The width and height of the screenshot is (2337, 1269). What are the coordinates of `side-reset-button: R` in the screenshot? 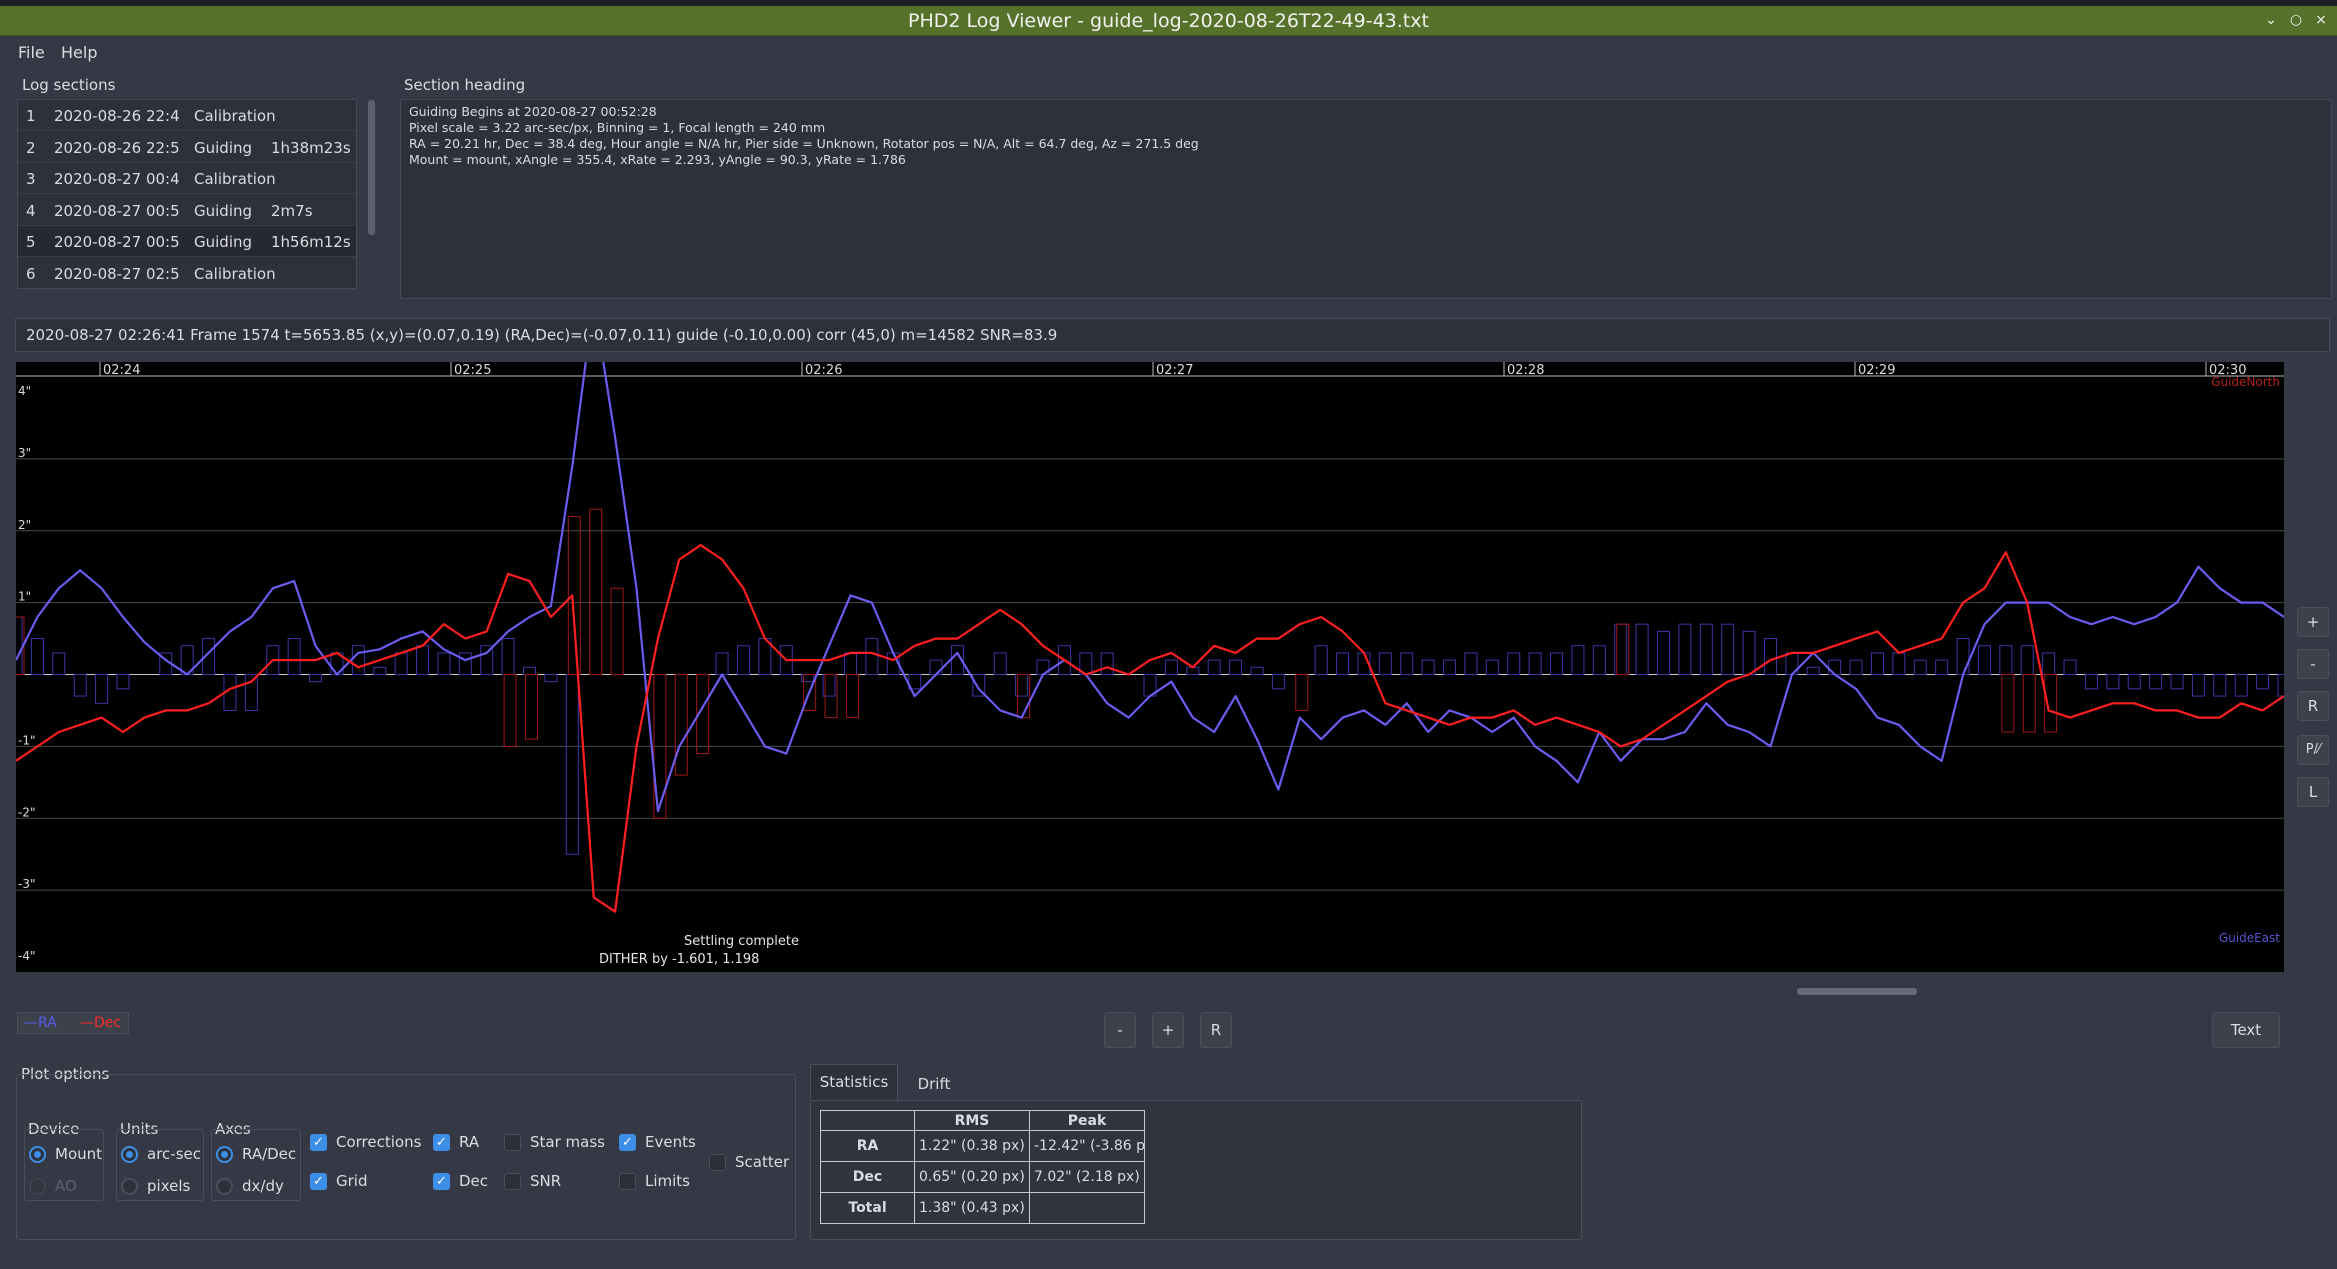 It's located at (2313, 706).